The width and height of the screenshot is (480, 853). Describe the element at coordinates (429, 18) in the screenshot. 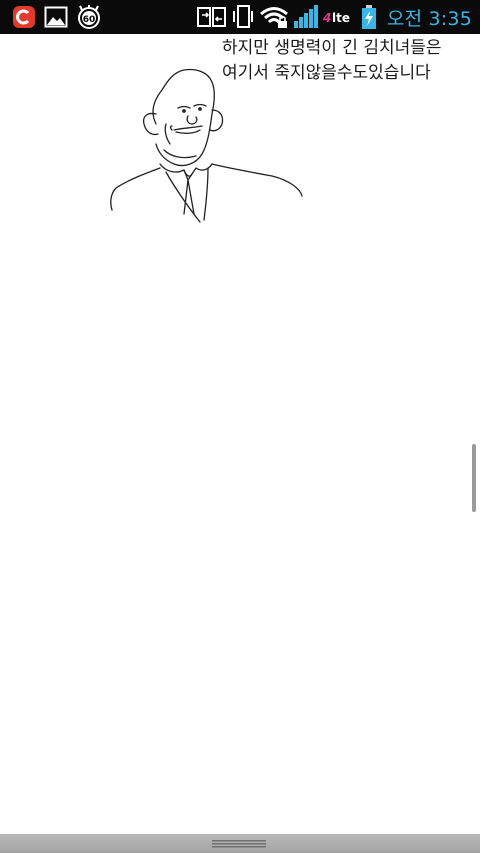

I see `clock: 오전 3:35` at that location.